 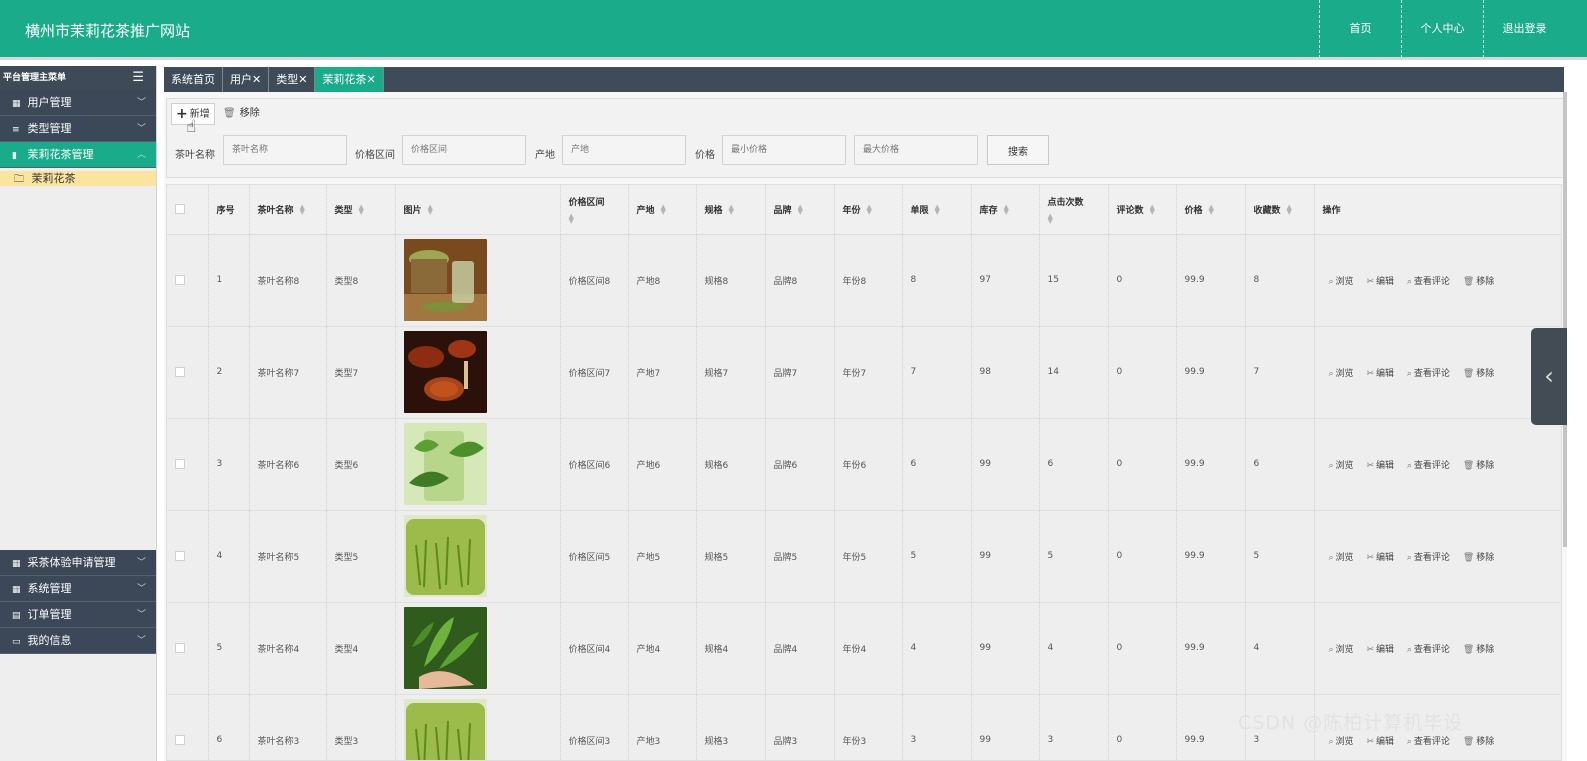 What do you see at coordinates (78, 129) in the screenshot?
I see `sidebar-menu-type: ≡ 类型管理 ﹀` at bounding box center [78, 129].